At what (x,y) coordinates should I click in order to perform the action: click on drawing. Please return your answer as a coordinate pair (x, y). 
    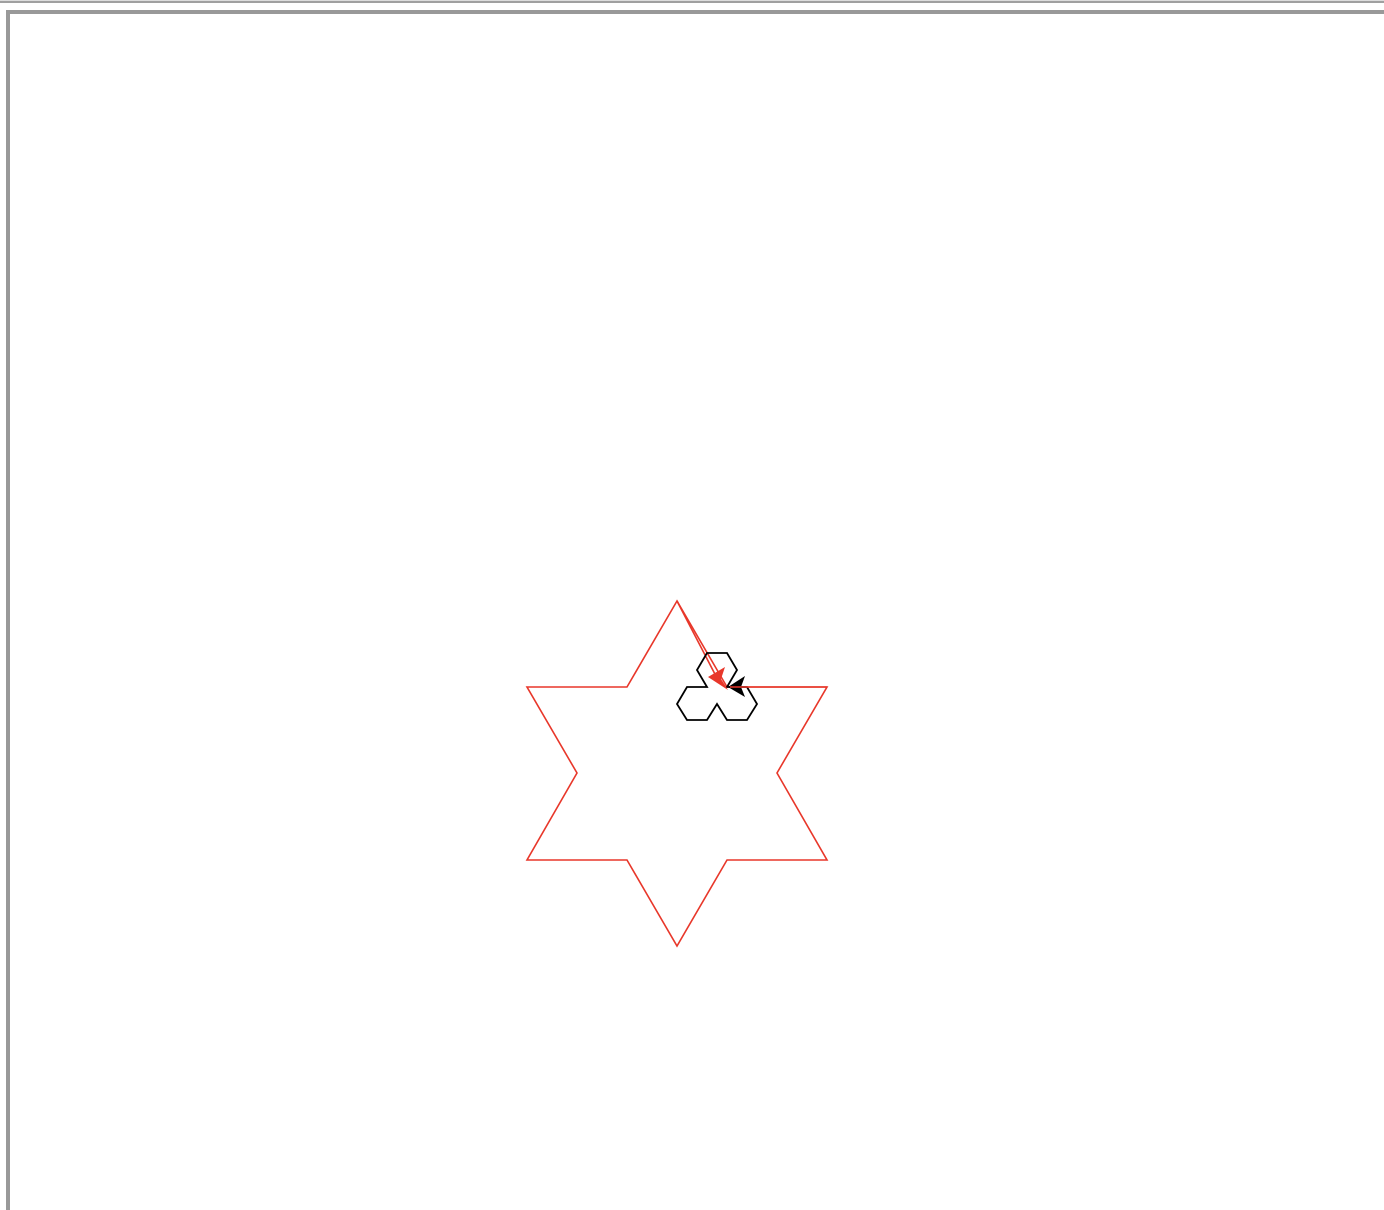
    Looking at the image, I should click on (677, 773).